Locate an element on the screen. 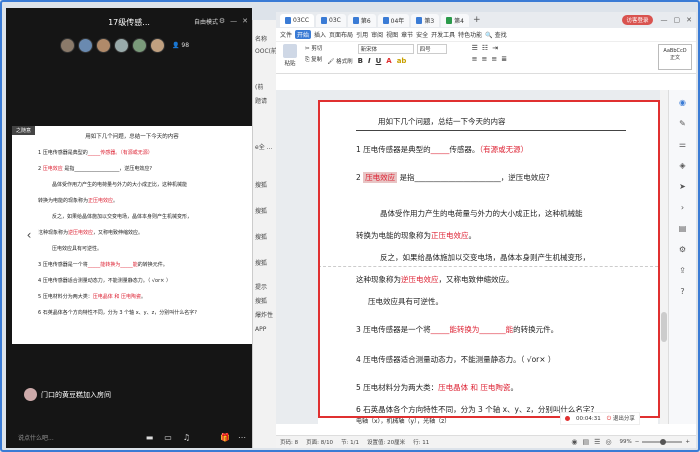  zoom-control: 99% − + is located at coordinates (655, 442).